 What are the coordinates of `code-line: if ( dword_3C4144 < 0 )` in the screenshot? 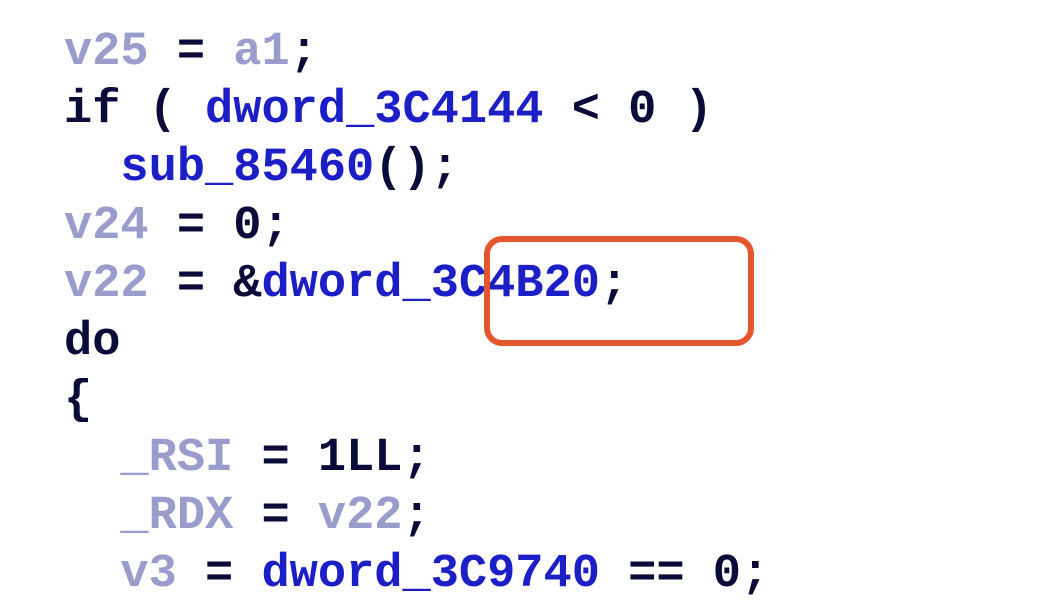 It's located at (416, 111).